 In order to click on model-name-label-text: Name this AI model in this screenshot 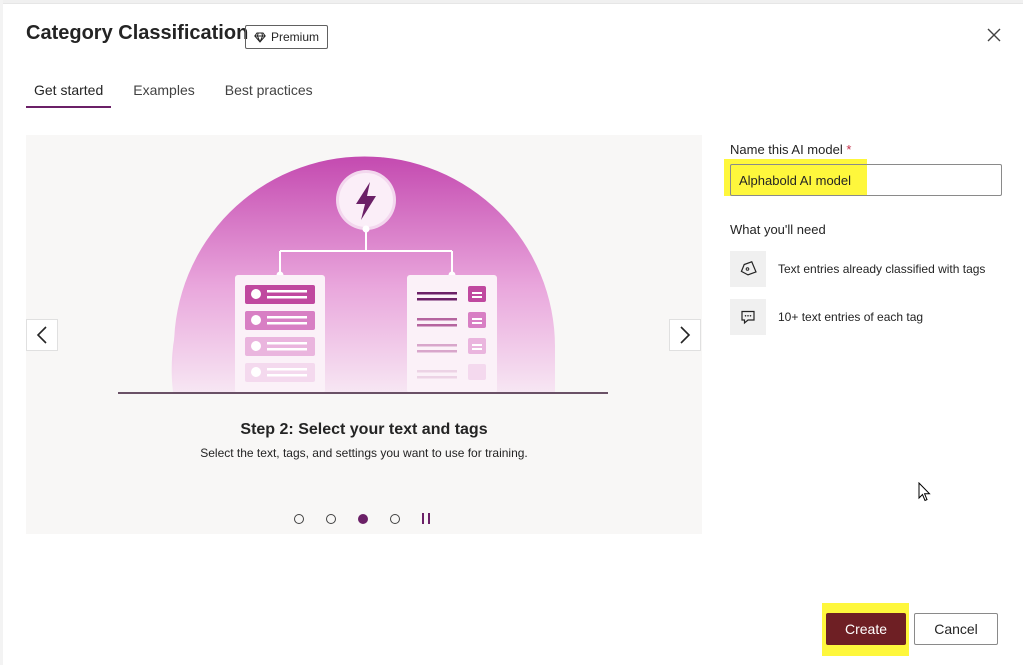, I will do `click(786, 149)`.